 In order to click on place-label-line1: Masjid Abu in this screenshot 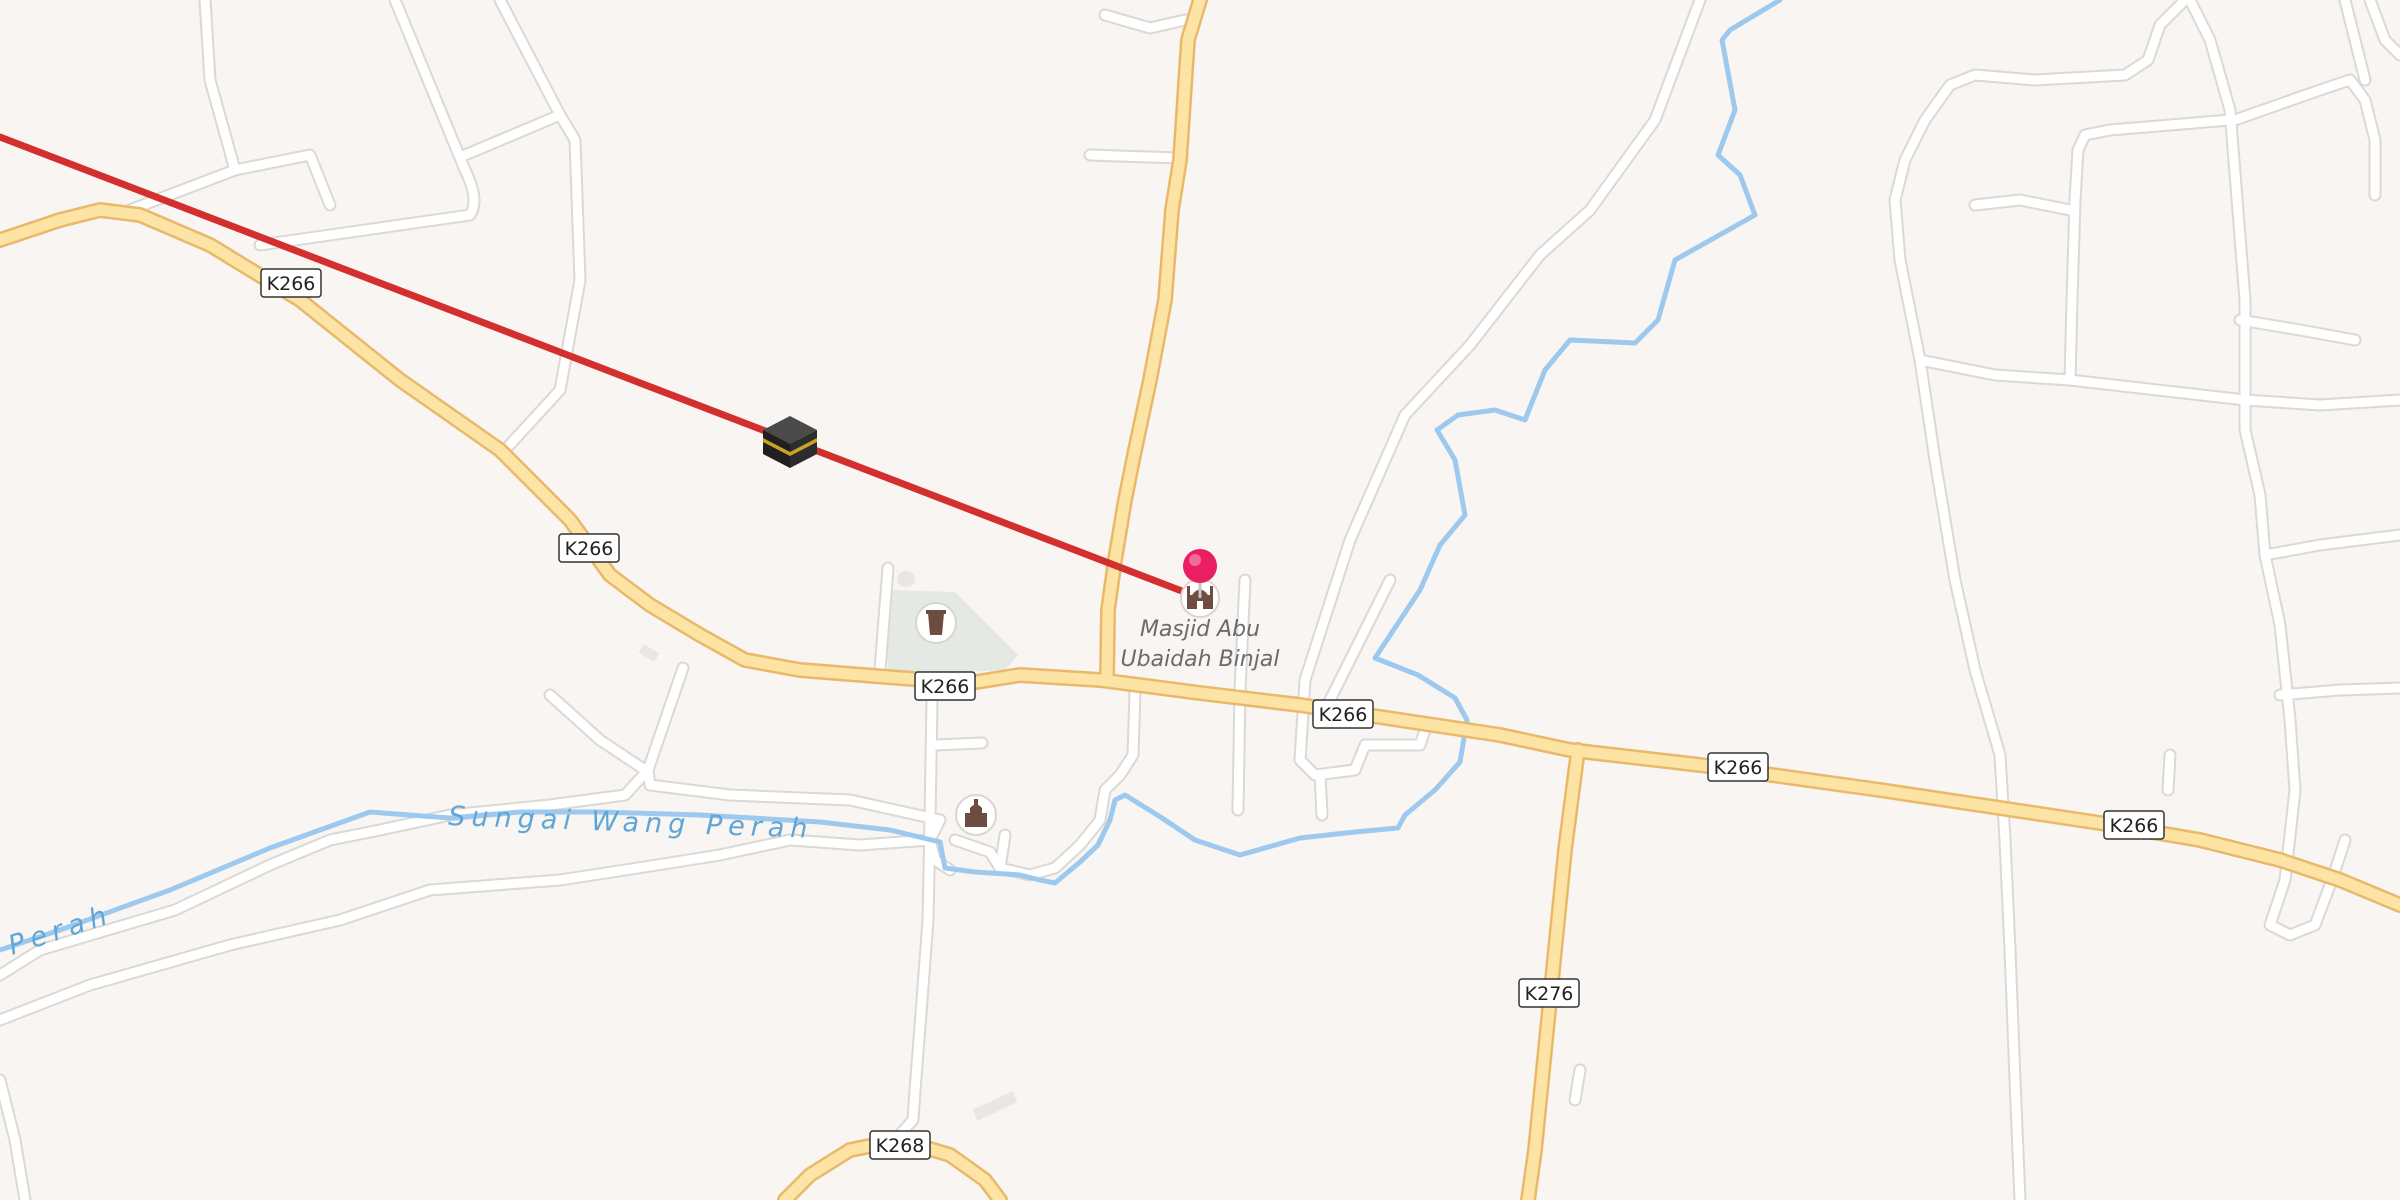, I will do `click(1200, 629)`.